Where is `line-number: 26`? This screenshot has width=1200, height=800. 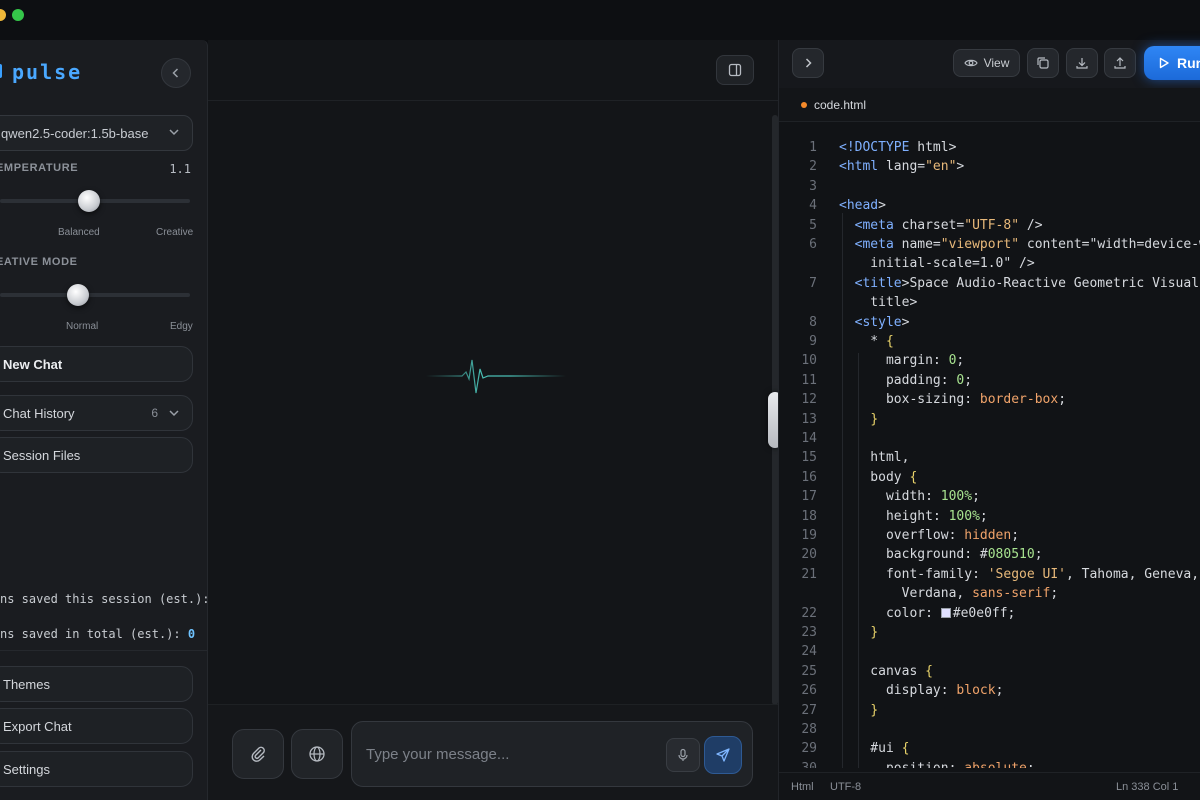
line-number: 26 is located at coordinates (809, 691).